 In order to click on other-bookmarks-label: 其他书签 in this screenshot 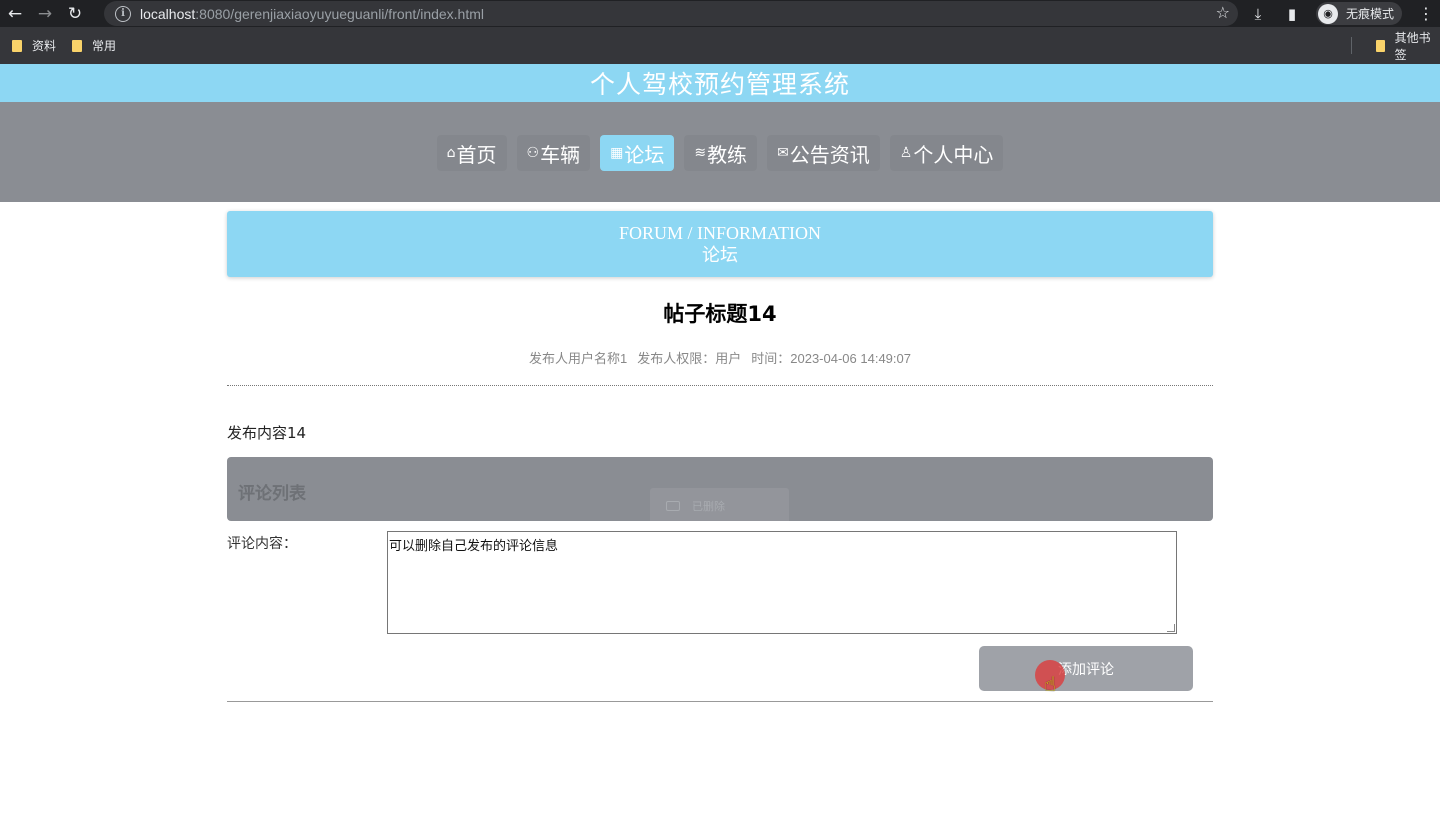, I will do `click(1412, 46)`.